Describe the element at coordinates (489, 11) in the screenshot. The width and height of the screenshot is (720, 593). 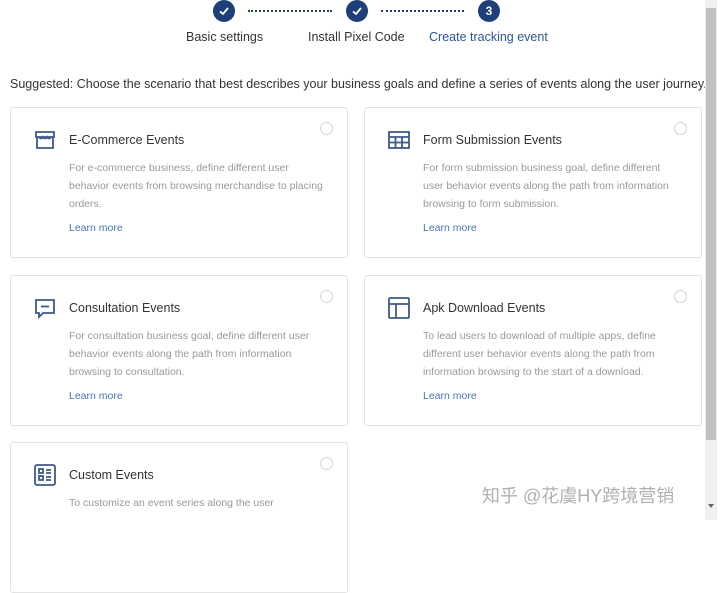
I see `step-3-number: 3` at that location.